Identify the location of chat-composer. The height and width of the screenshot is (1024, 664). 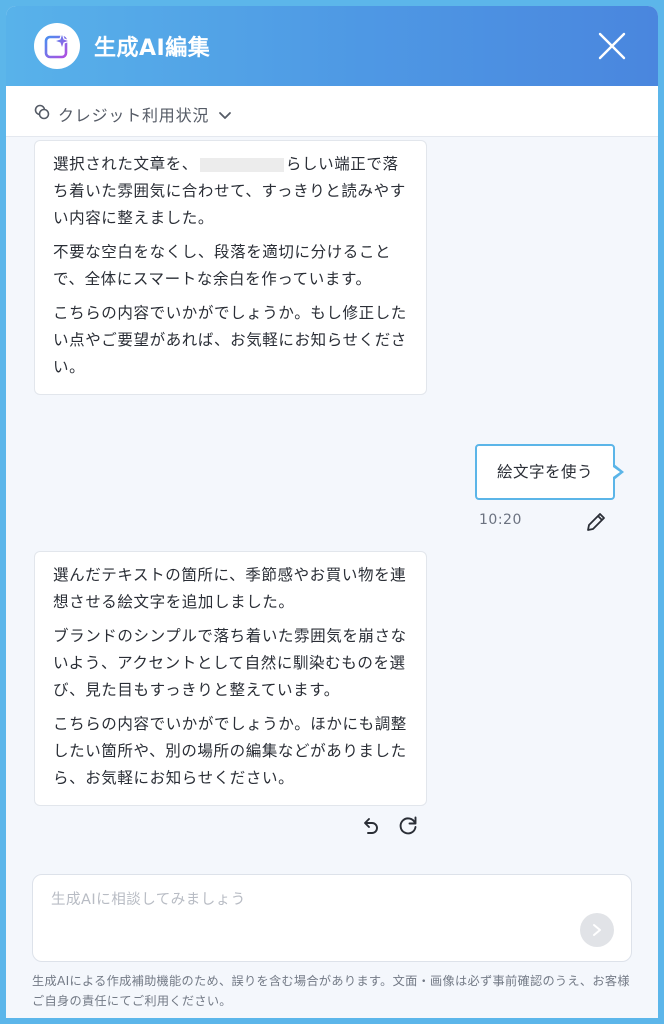
(332, 918).